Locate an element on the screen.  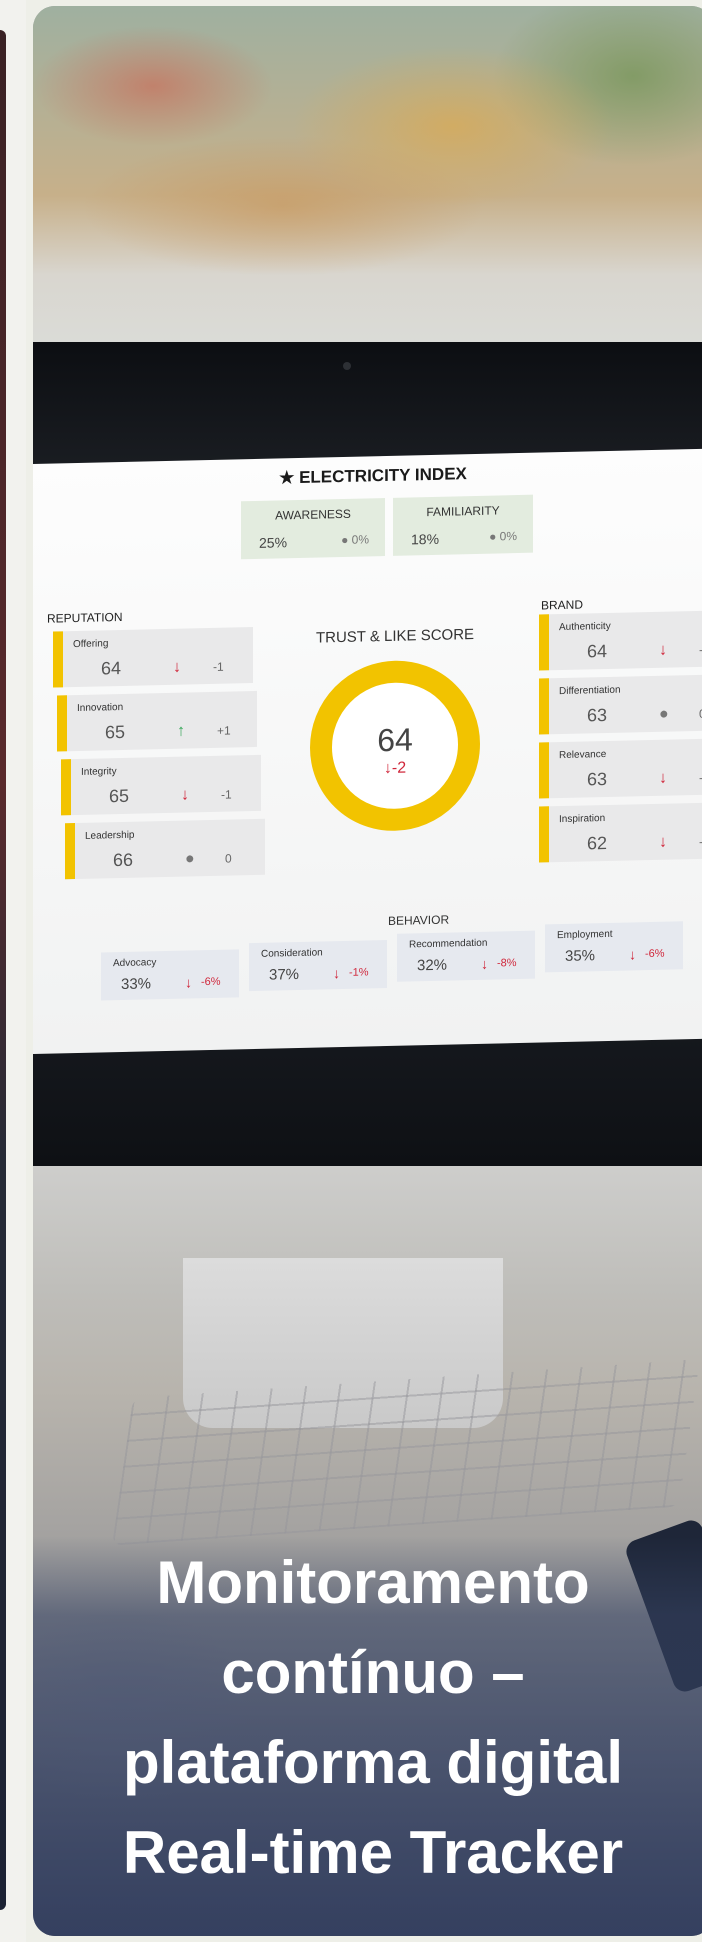
metric-name: Integrity is located at coordinates (99, 772).